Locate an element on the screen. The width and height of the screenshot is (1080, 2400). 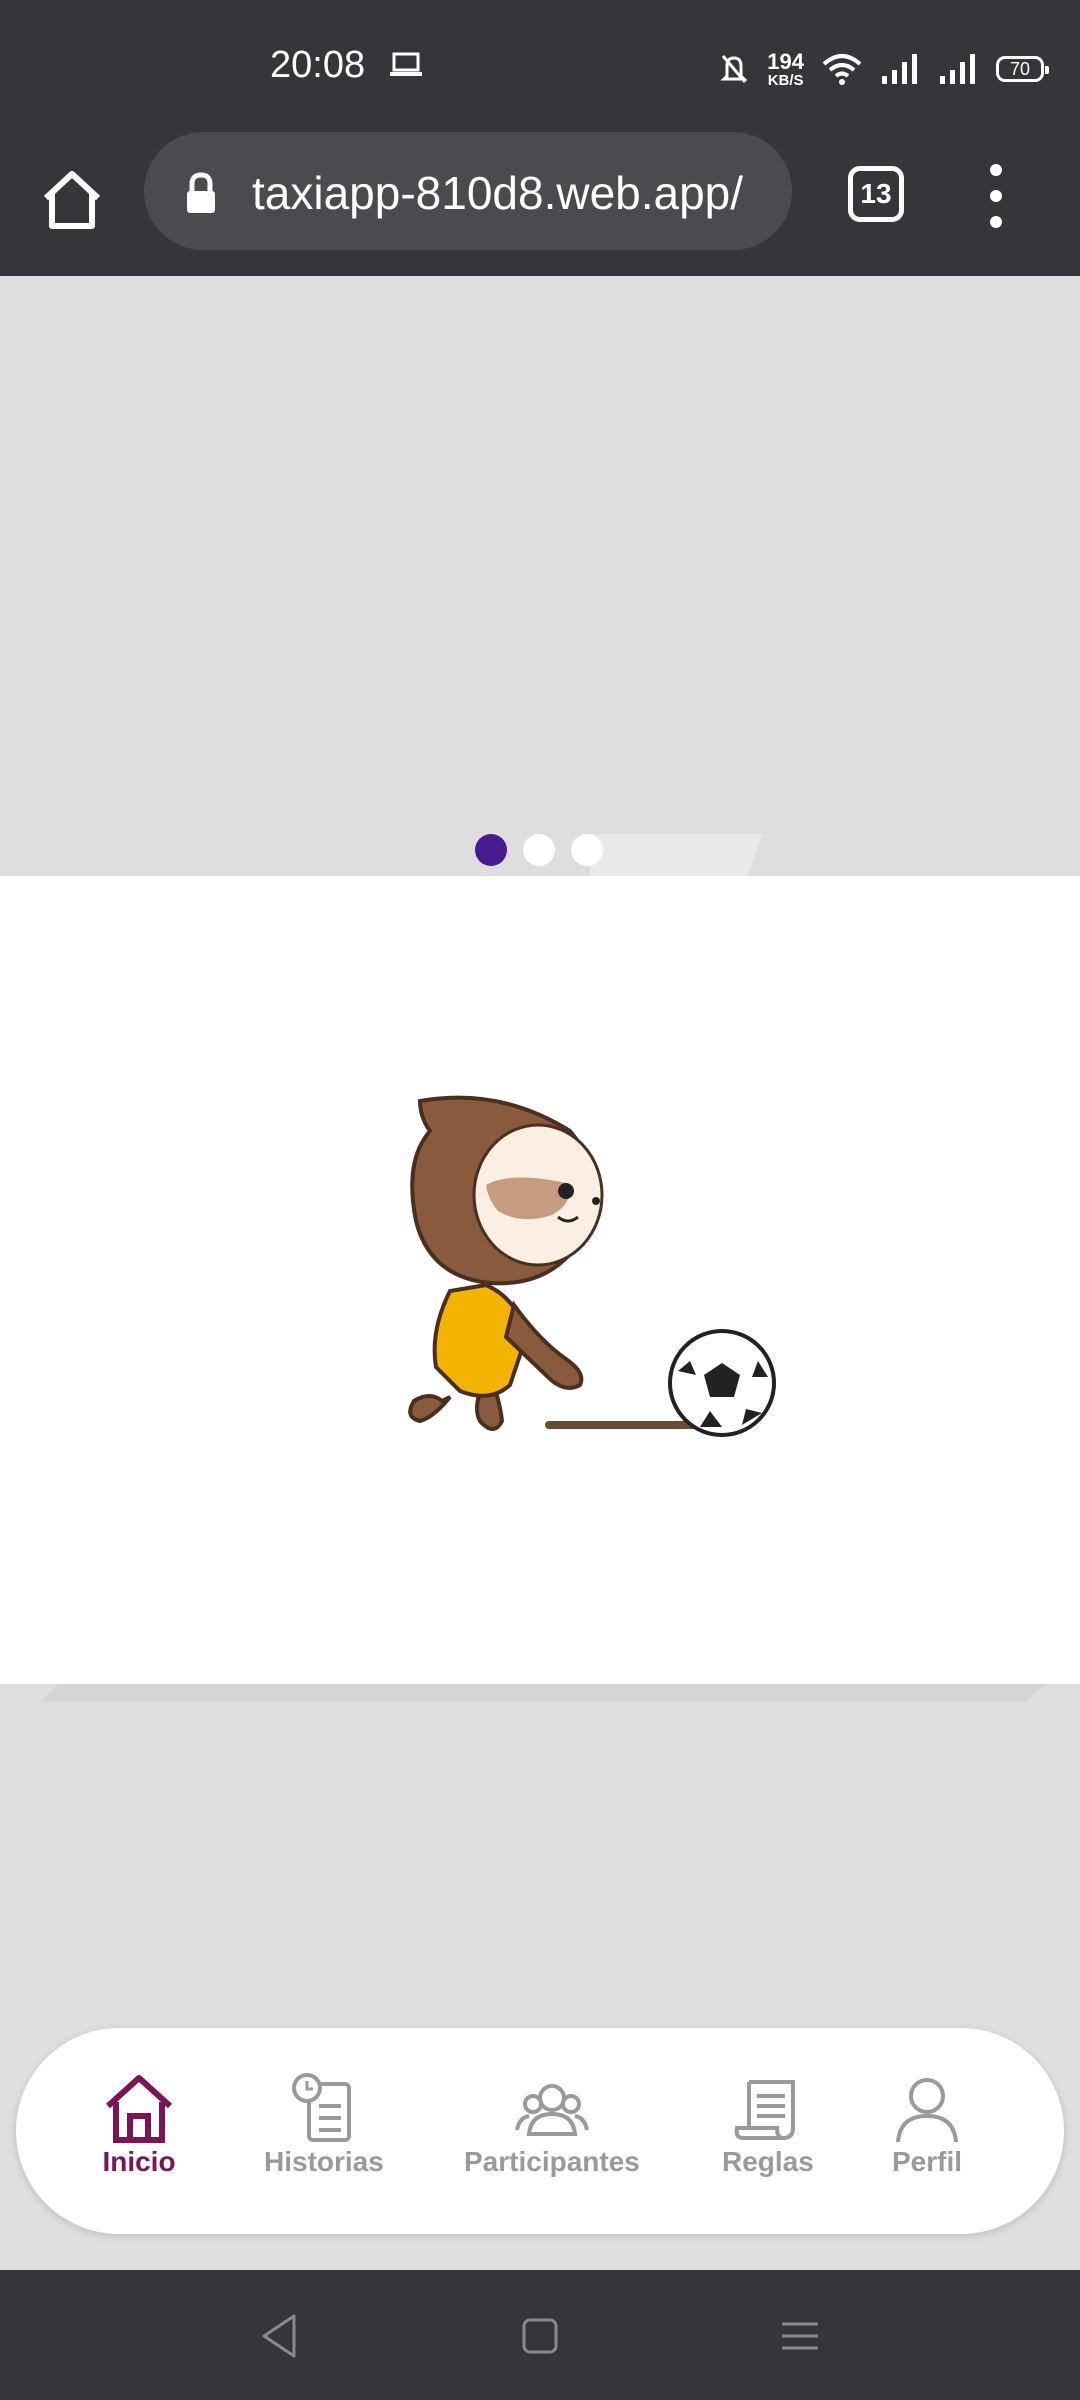
slide-decoration is located at coordinates (542, 1693).